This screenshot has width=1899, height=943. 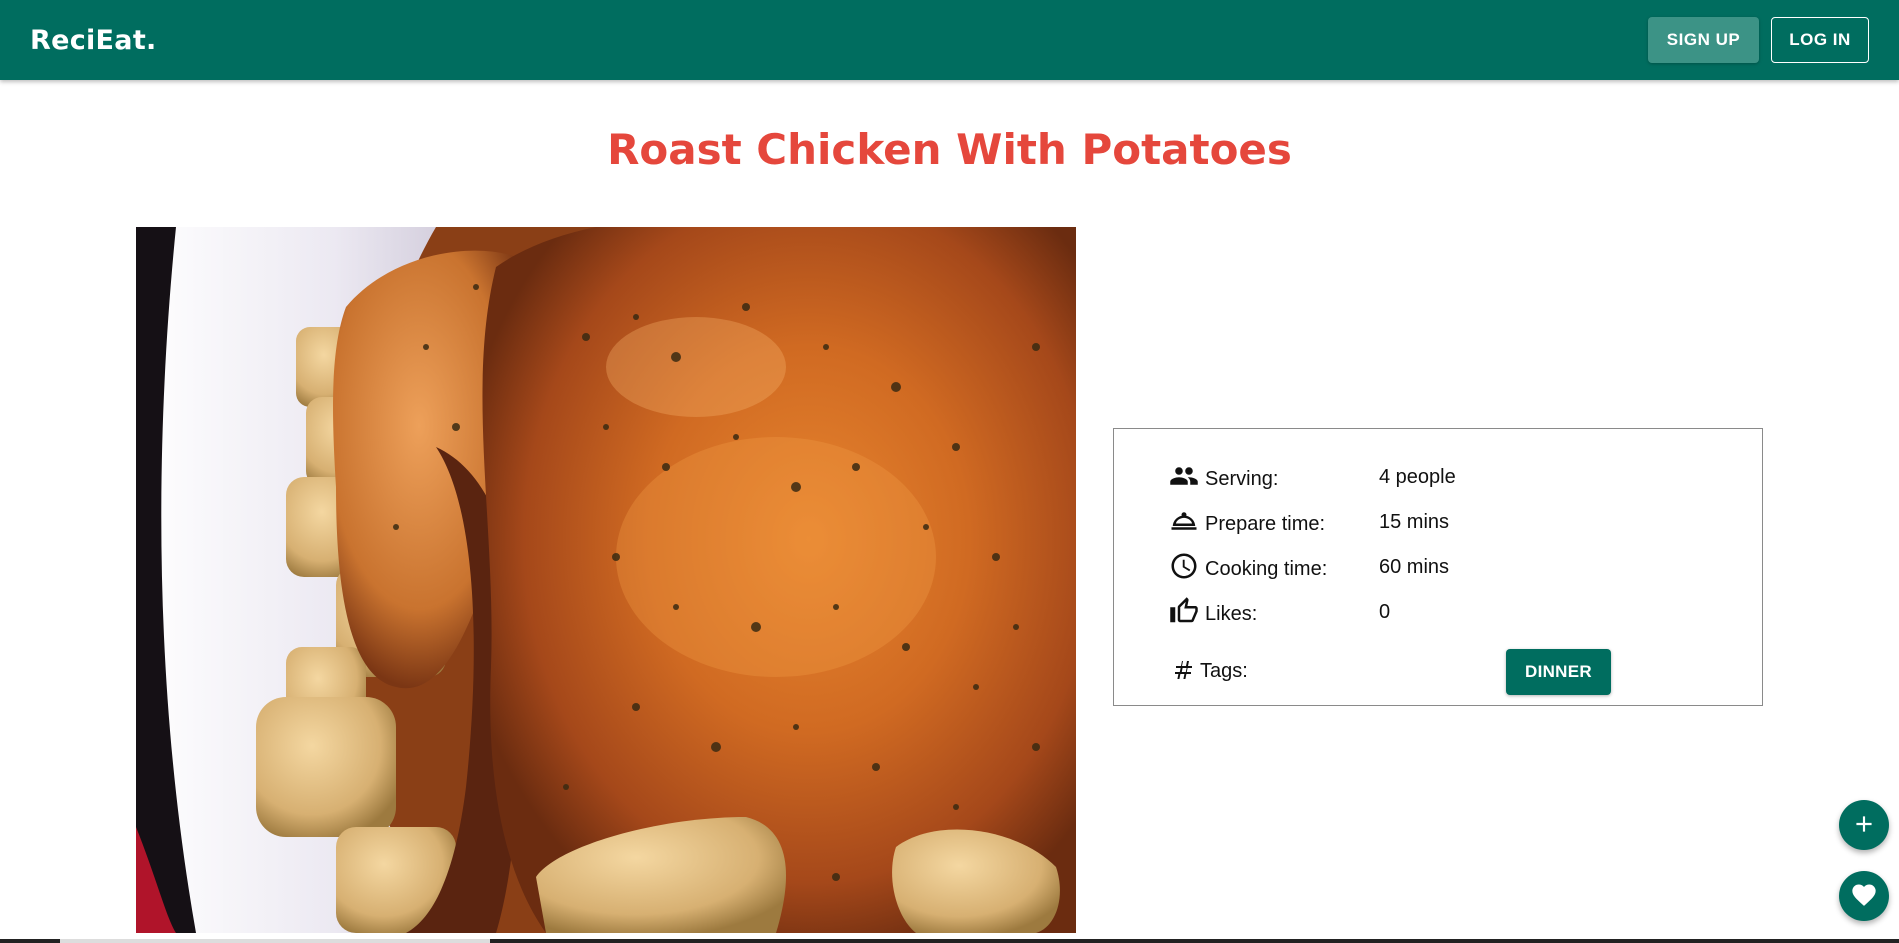 What do you see at coordinates (1266, 569) in the screenshot?
I see `cooking-time-label: Cooking time:` at bounding box center [1266, 569].